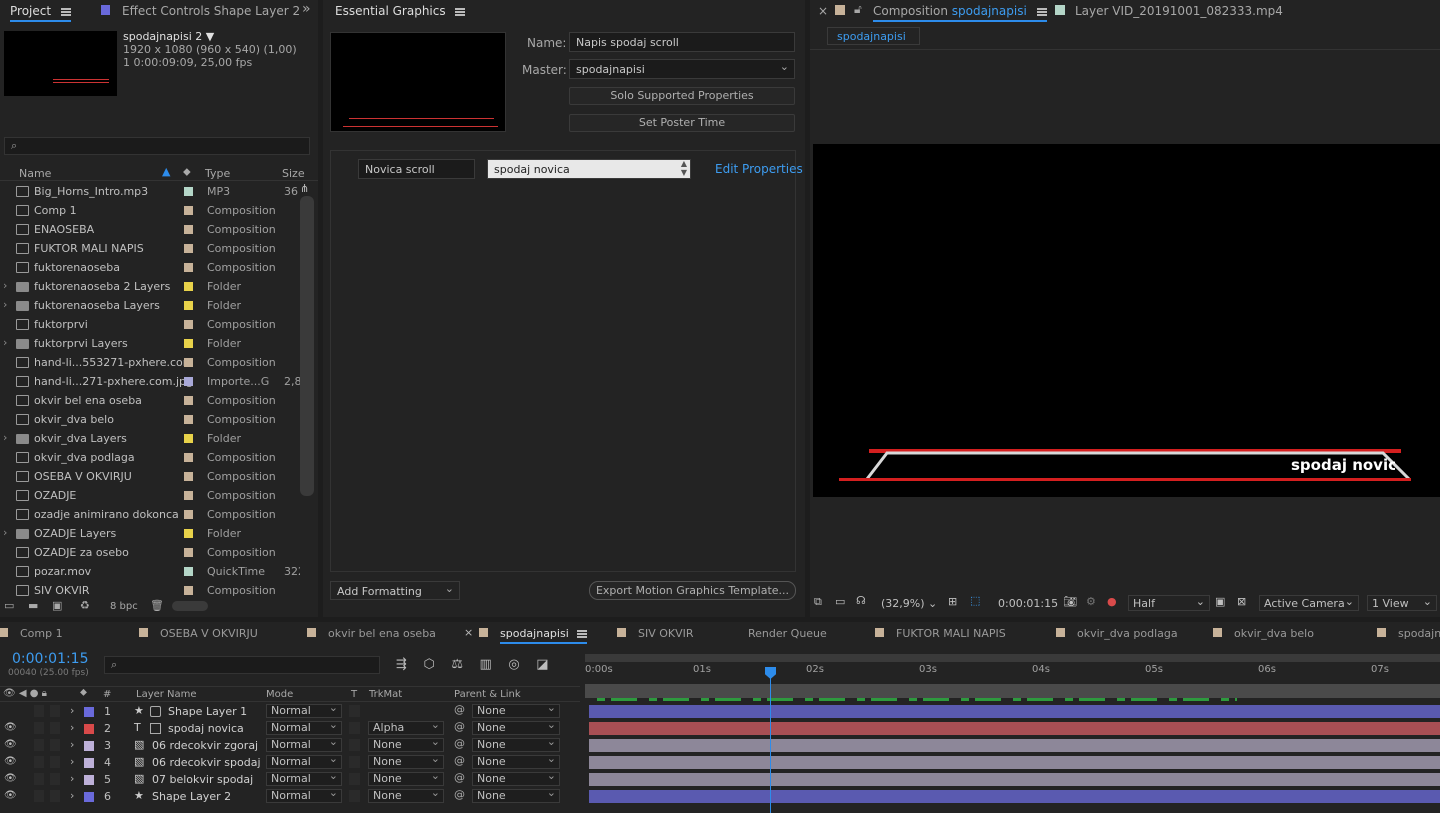 This screenshot has height=813, width=1440. Describe the element at coordinates (35, 173) in the screenshot. I see `col-name: Name` at that location.